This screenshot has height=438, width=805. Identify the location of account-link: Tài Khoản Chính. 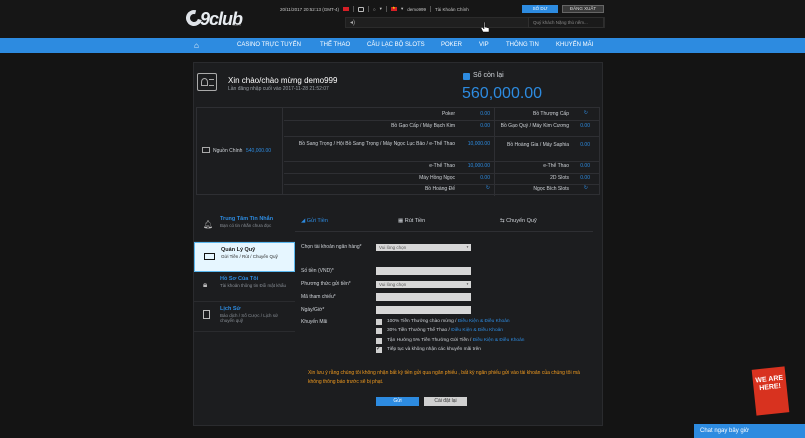
(452, 9).